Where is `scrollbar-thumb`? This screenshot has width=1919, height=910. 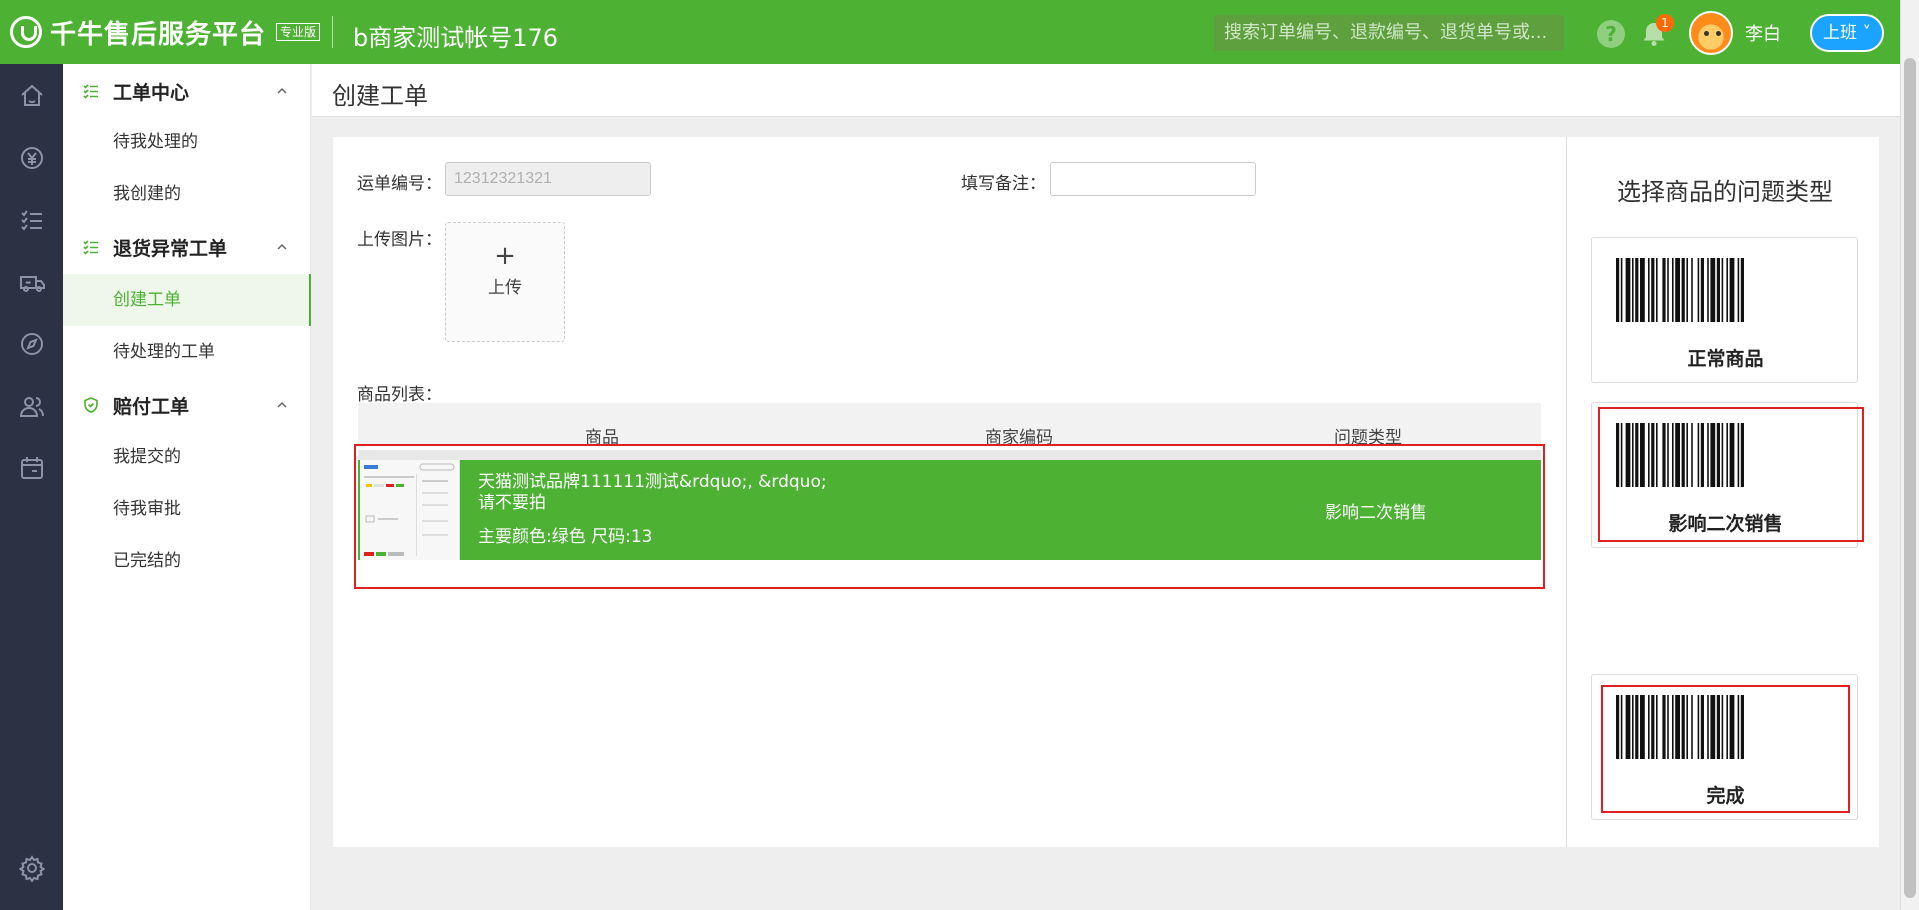 scrollbar-thumb is located at coordinates (1910, 478).